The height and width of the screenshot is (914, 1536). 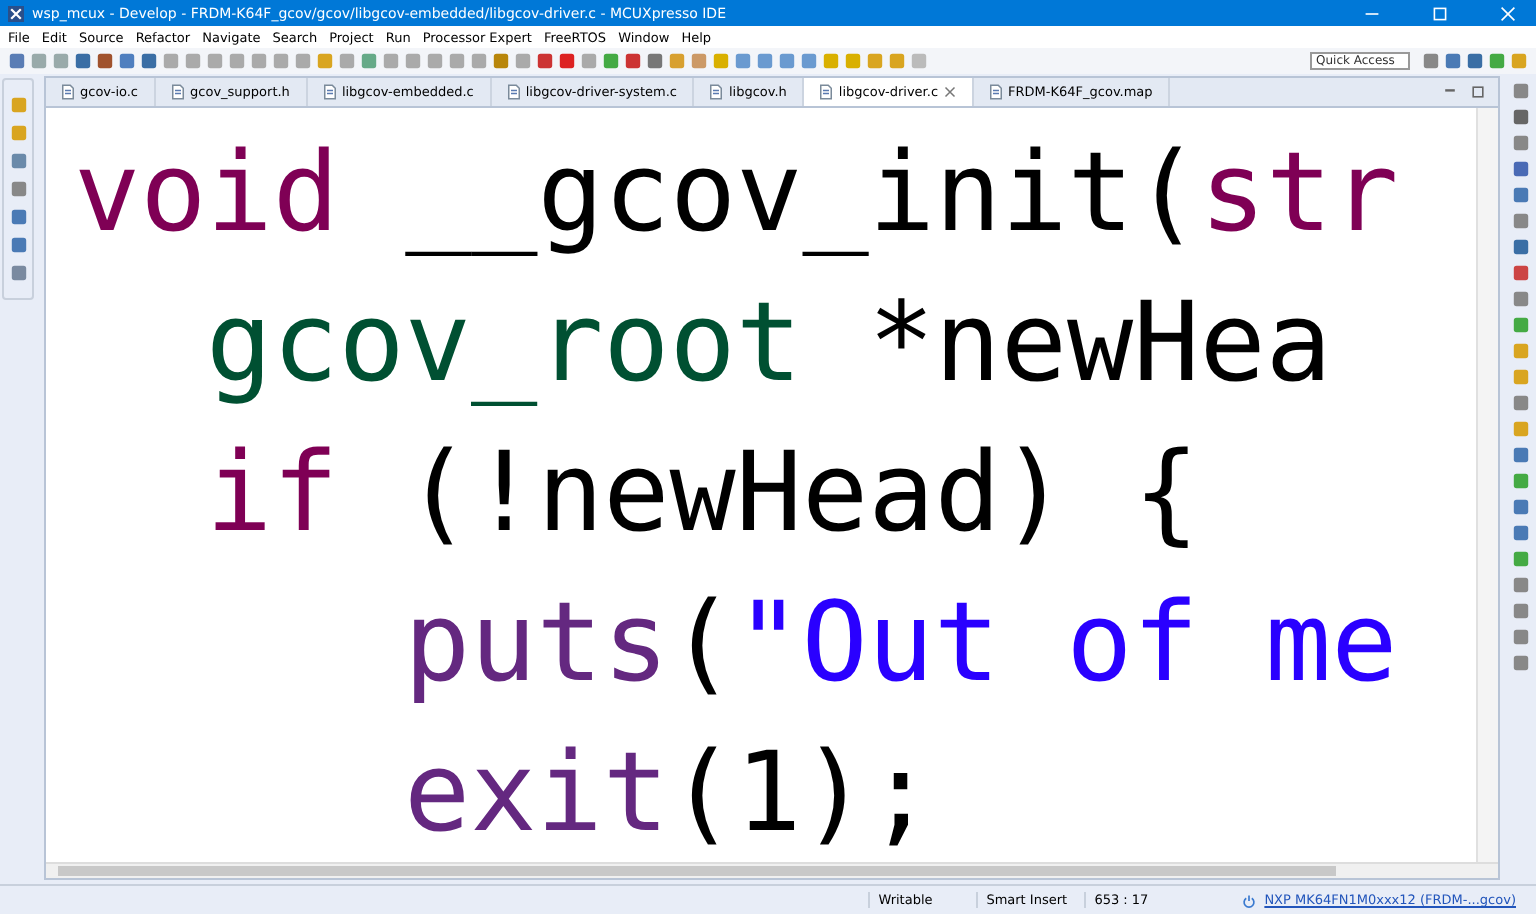 I want to click on code-line: void __gcov_init(str, so click(x=736, y=192).